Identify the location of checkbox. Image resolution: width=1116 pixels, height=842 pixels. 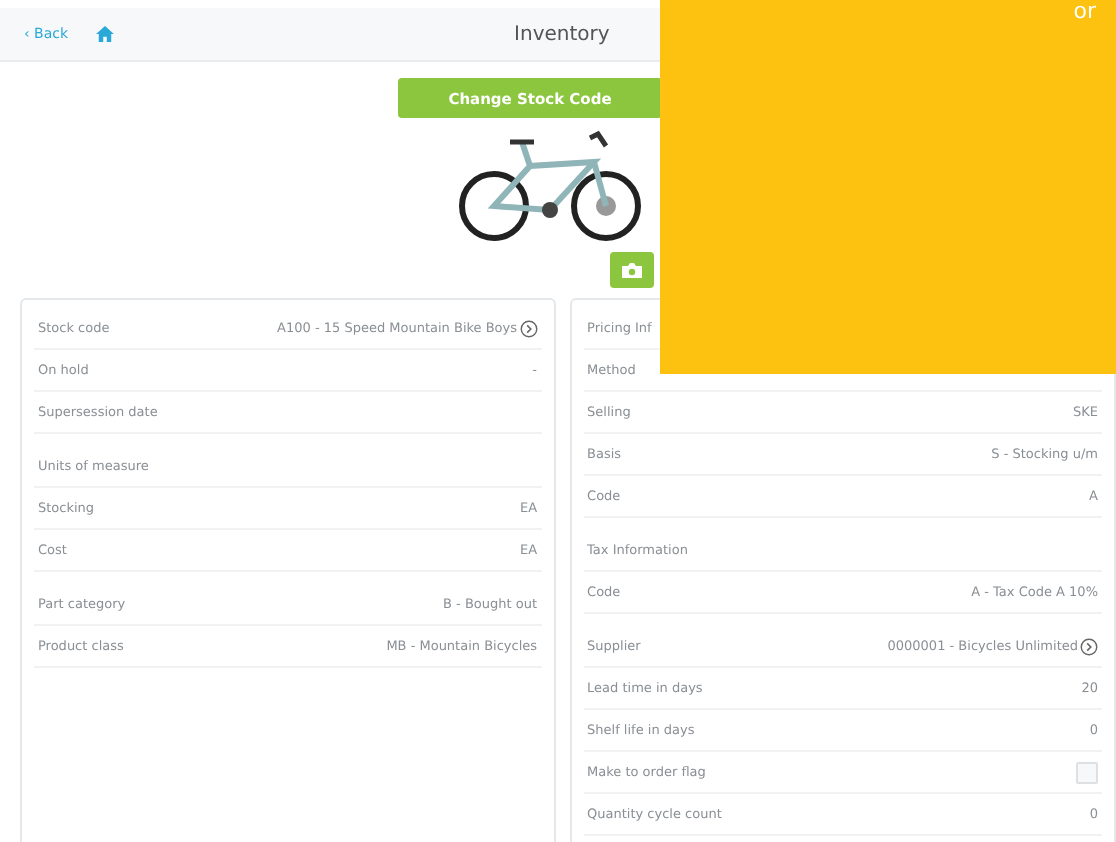
(1087, 772).